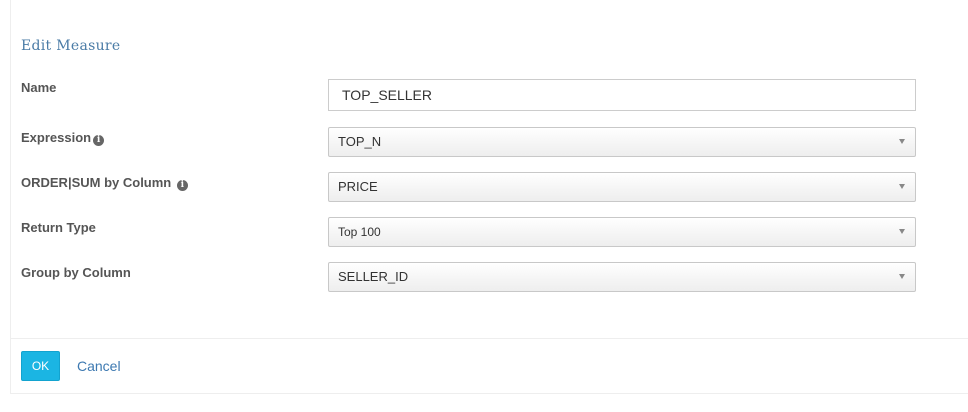 Image resolution: width=968 pixels, height=412 pixels. What do you see at coordinates (622, 232) in the screenshot?
I see `return-type-select: Top 100` at bounding box center [622, 232].